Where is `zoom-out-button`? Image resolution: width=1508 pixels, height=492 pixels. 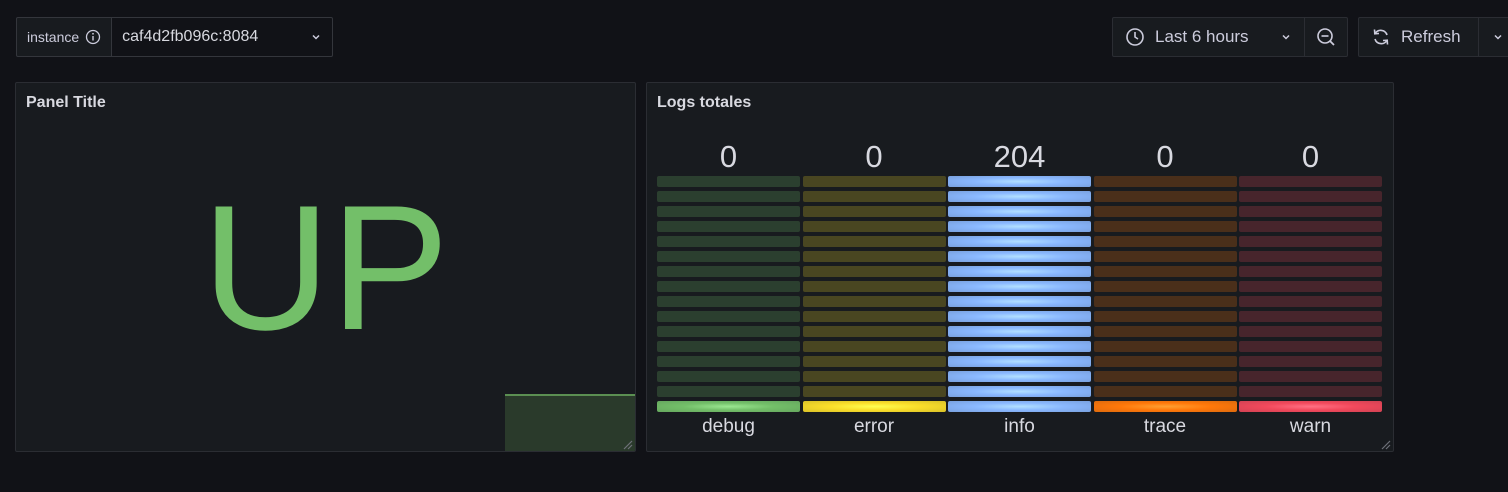 zoom-out-button is located at coordinates (1326, 37).